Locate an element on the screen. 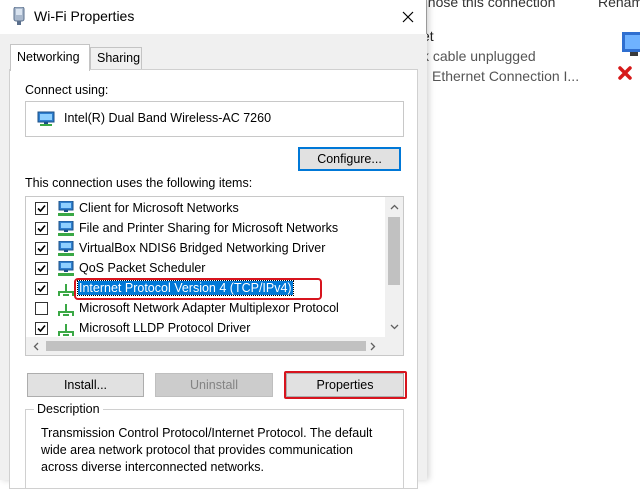  description-legend: Description is located at coordinates (68, 409).